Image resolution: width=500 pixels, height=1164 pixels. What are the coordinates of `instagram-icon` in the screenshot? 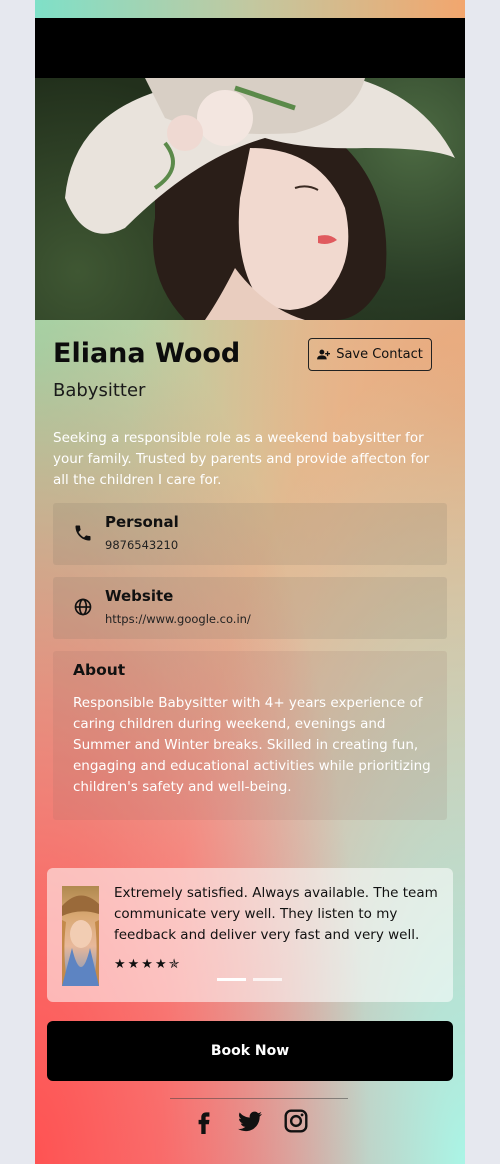 It's located at (296, 1121).